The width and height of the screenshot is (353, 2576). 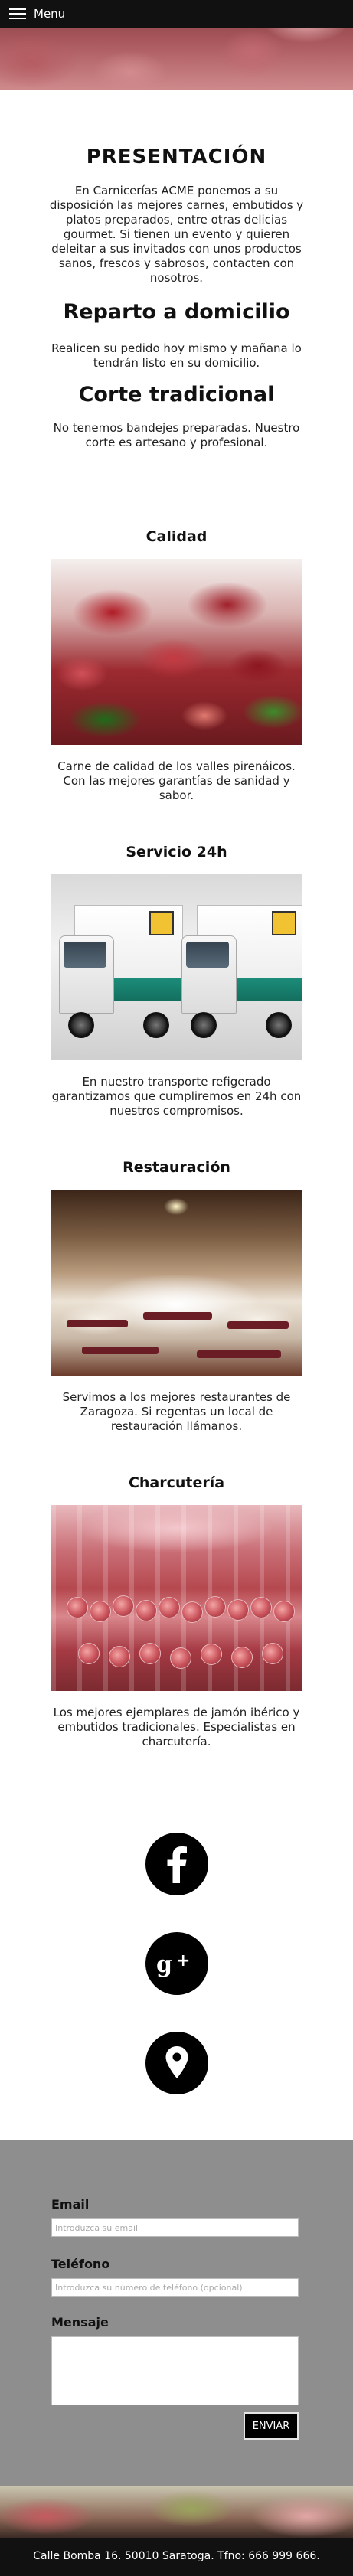 What do you see at coordinates (176, 1598) in the screenshot?
I see `deli-photo` at bounding box center [176, 1598].